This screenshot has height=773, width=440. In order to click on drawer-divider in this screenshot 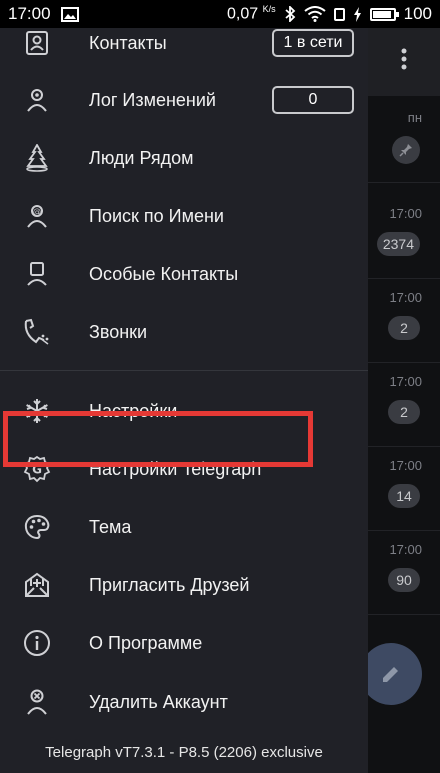, I will do `click(184, 370)`.